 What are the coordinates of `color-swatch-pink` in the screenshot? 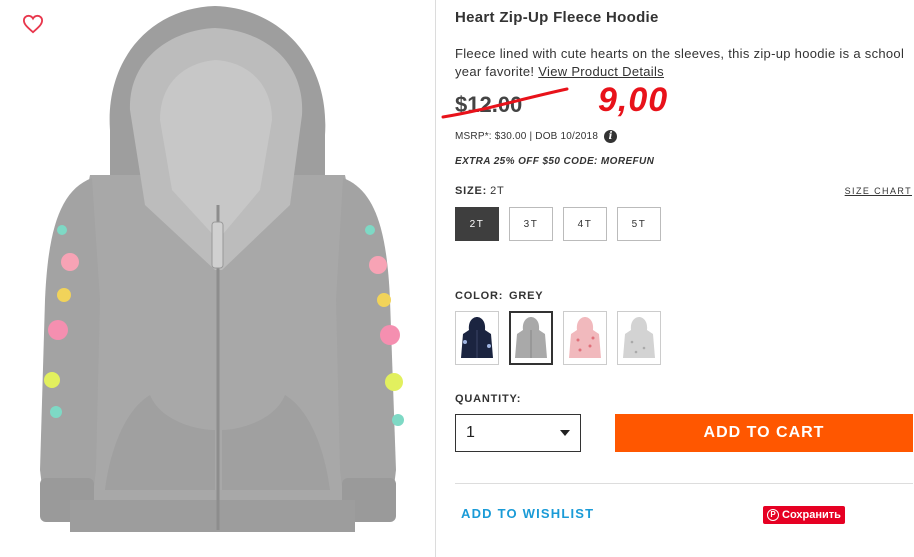 It's located at (585, 338).